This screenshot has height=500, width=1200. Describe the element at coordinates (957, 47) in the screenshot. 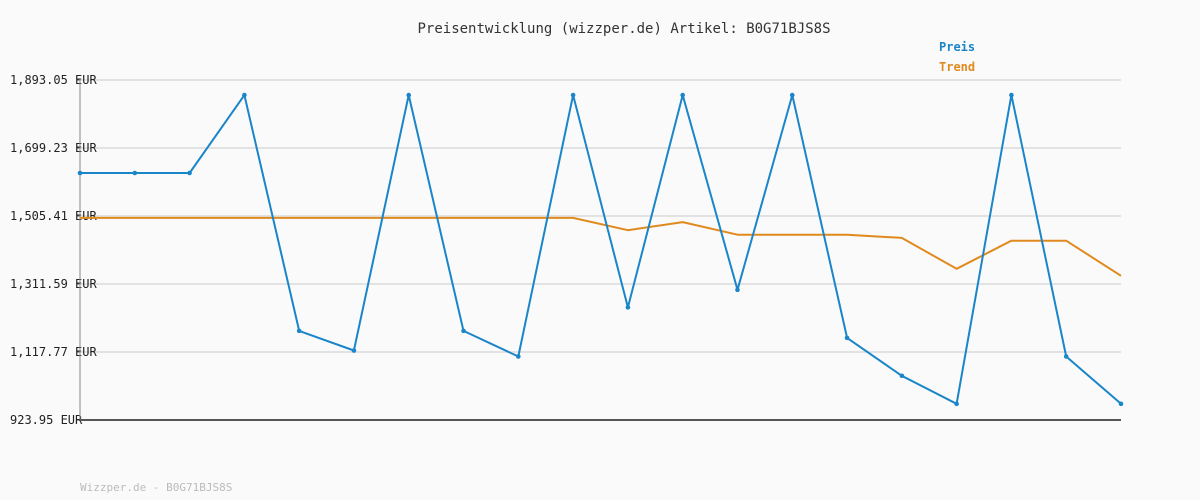

I see `legend-entry-preis: Preis` at that location.